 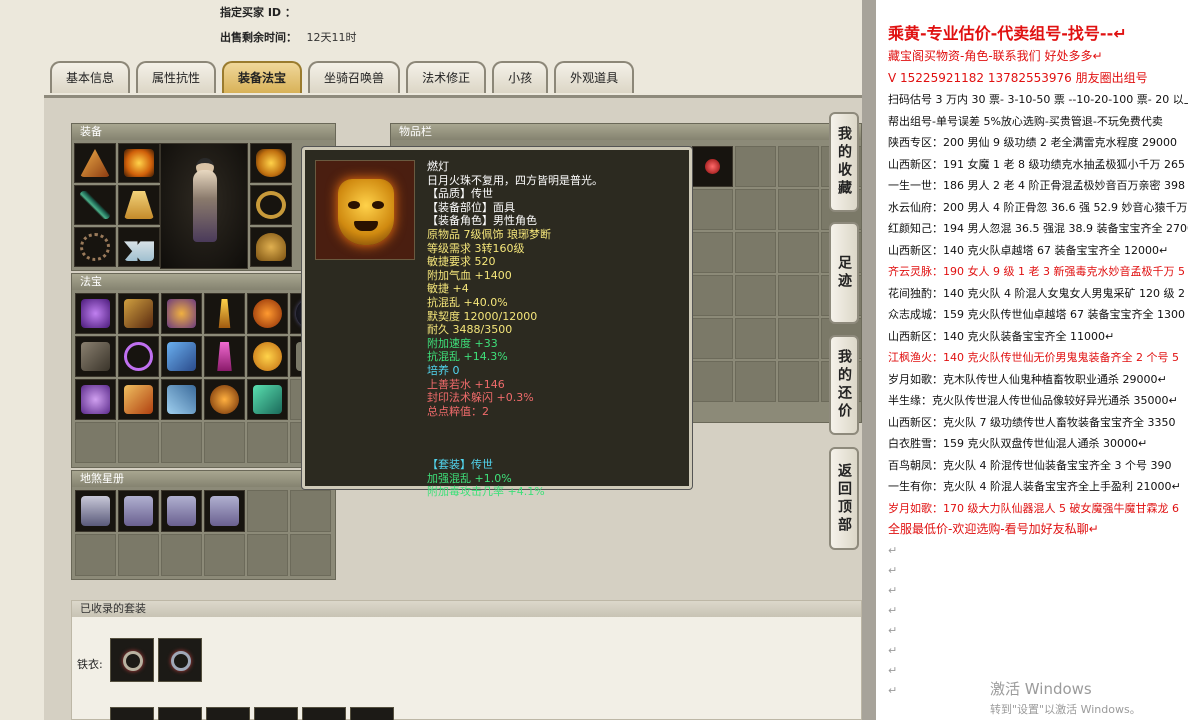 I want to click on tab-appearance: 外观道具, so click(x=594, y=77).